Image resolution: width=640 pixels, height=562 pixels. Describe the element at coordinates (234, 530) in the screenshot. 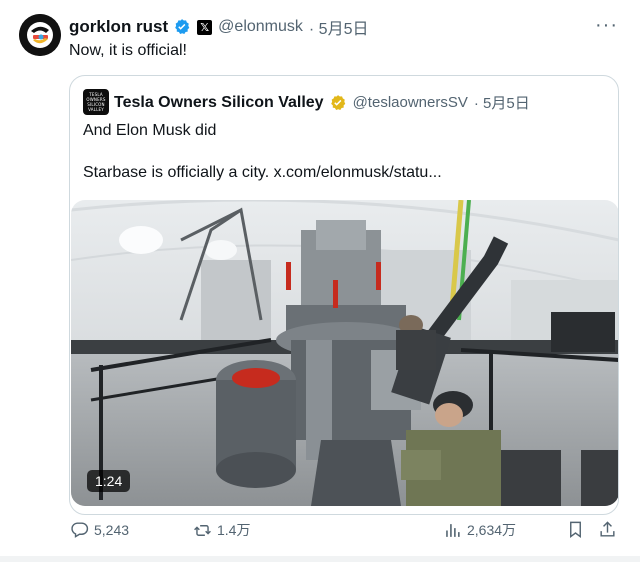

I see `repost-count: 1.4万` at that location.